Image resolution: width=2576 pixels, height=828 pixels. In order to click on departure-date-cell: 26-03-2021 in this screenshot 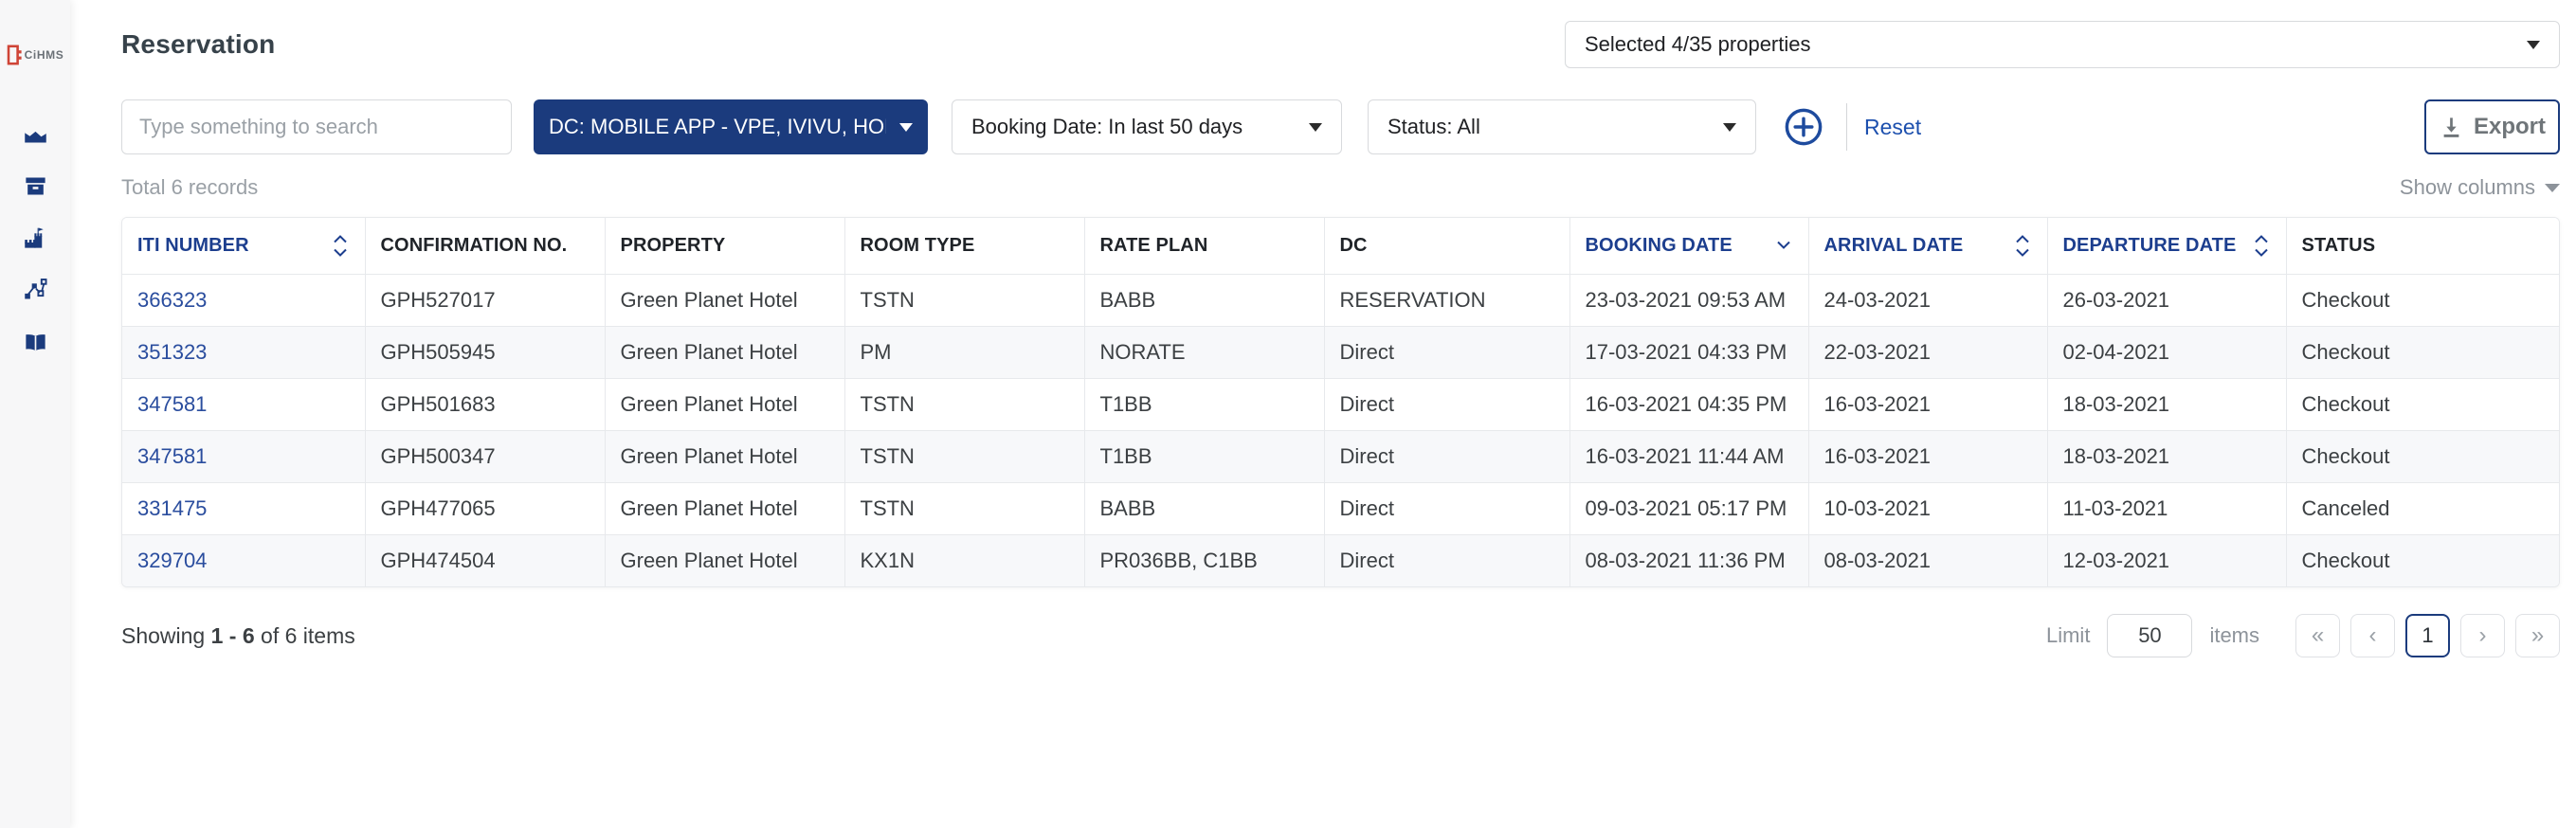, I will do `click(2167, 299)`.